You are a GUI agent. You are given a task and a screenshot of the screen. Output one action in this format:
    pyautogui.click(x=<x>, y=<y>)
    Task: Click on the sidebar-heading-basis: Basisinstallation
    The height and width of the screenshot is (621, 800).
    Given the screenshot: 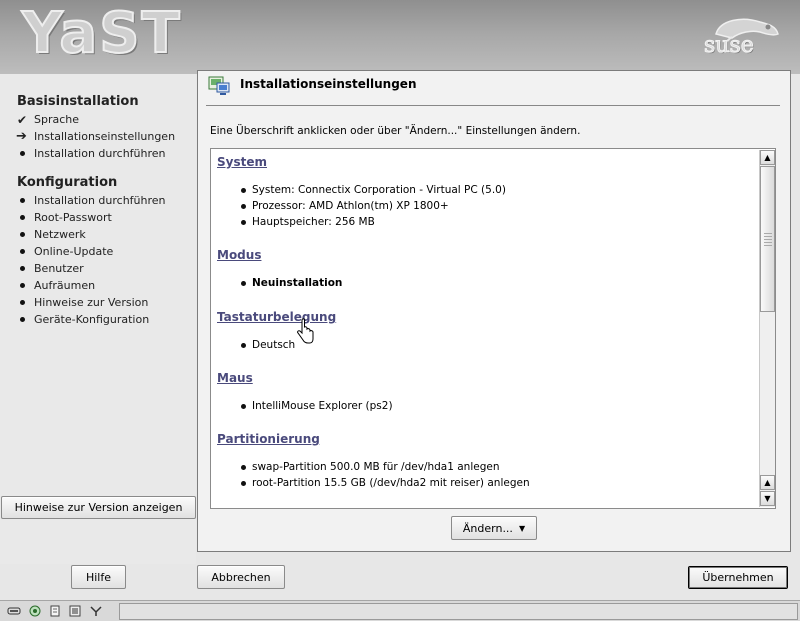 What is the action you would take?
    pyautogui.click(x=78, y=101)
    